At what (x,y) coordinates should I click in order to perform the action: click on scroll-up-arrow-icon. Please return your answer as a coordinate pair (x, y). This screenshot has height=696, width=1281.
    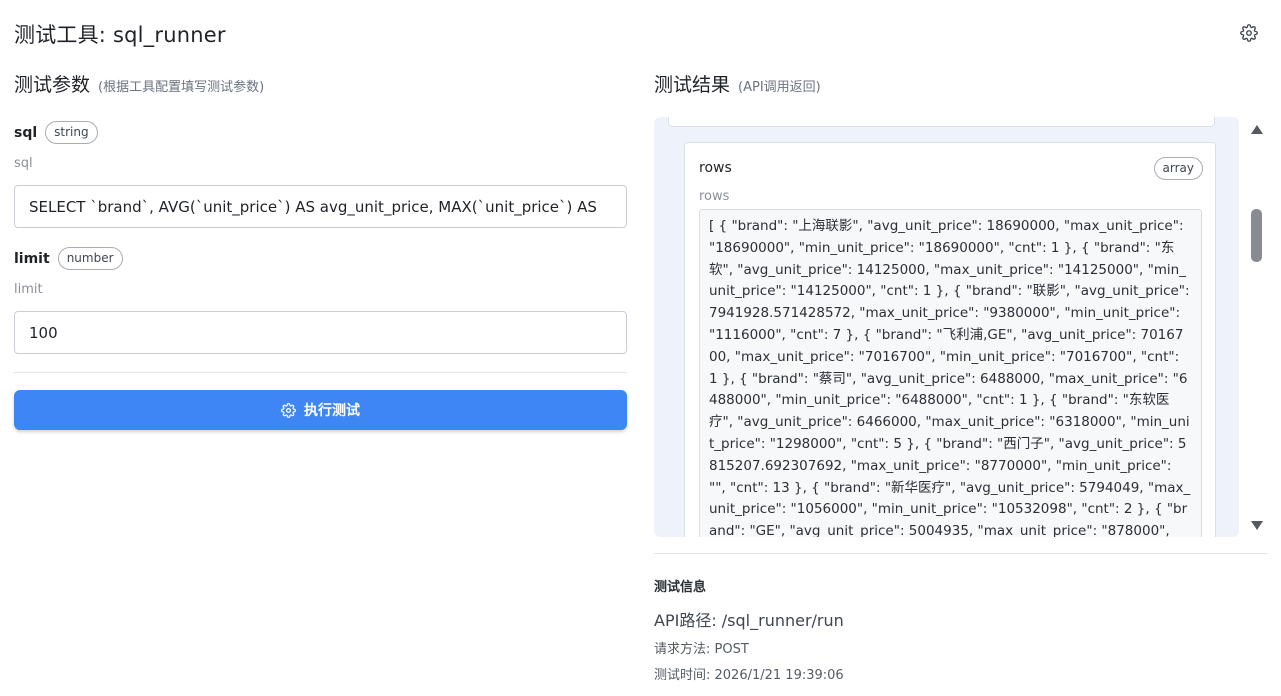
    Looking at the image, I should click on (1257, 129).